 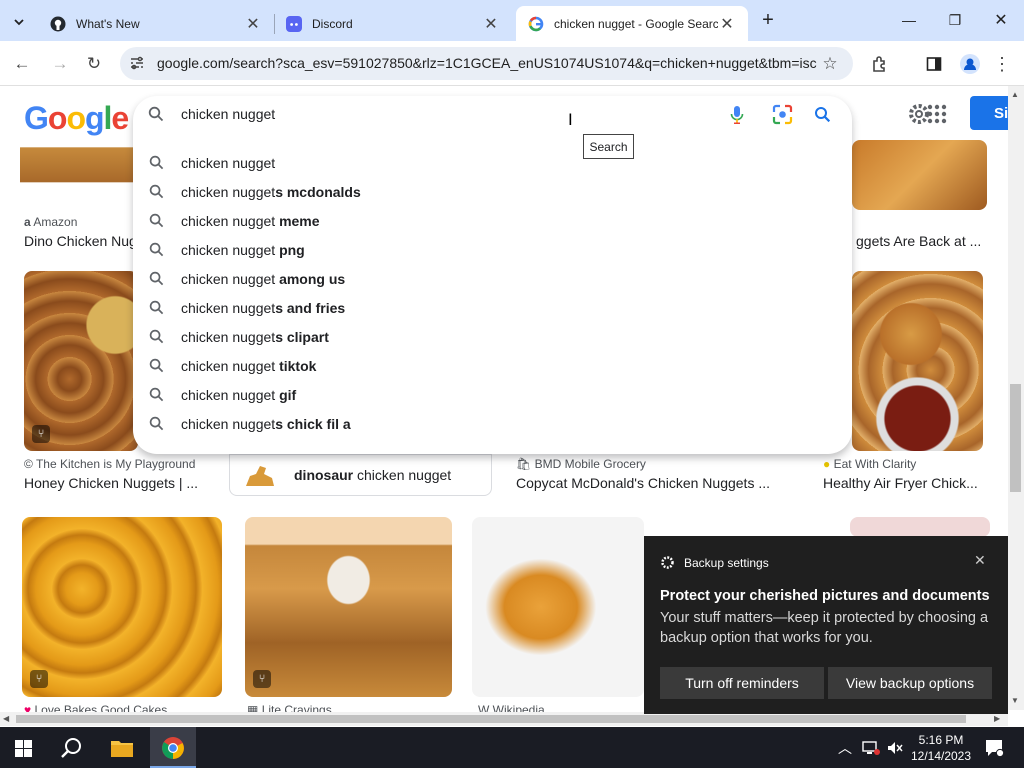 What do you see at coordinates (636, 23) in the screenshot?
I see `tab-title: chicken nugget - Google Search` at bounding box center [636, 23].